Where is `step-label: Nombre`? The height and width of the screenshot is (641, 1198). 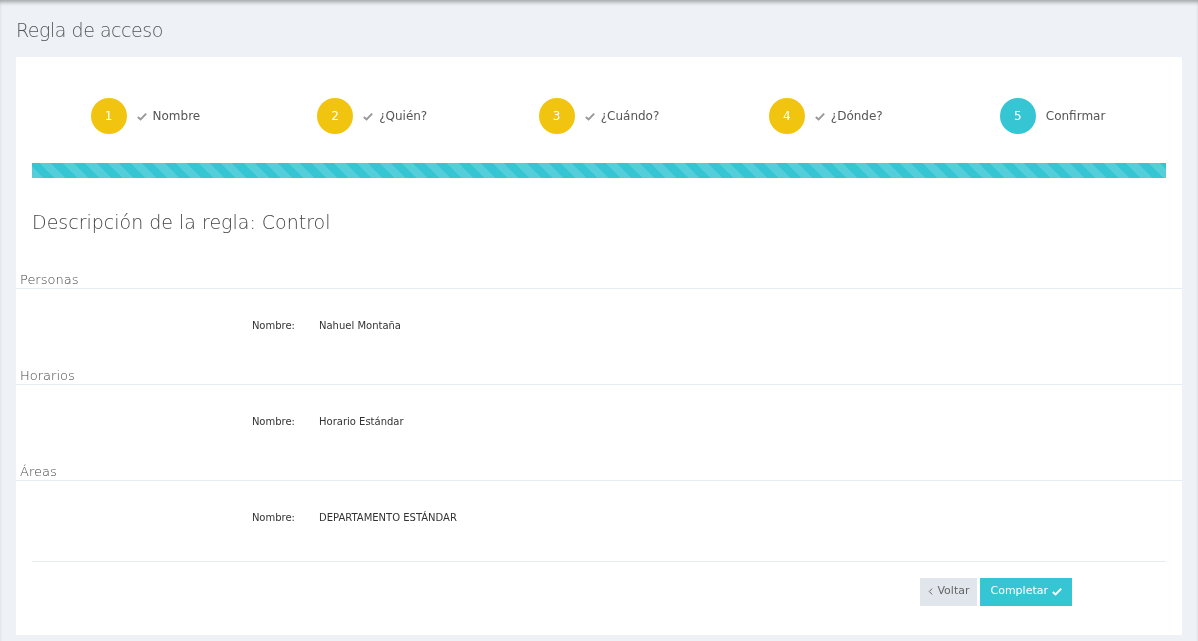 step-label: Nombre is located at coordinates (176, 116).